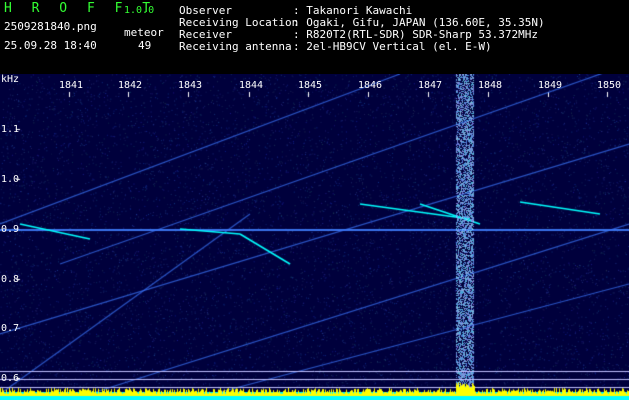  Describe the element at coordinates (144, 32) in the screenshot. I see `meteor-label: meteor` at that location.